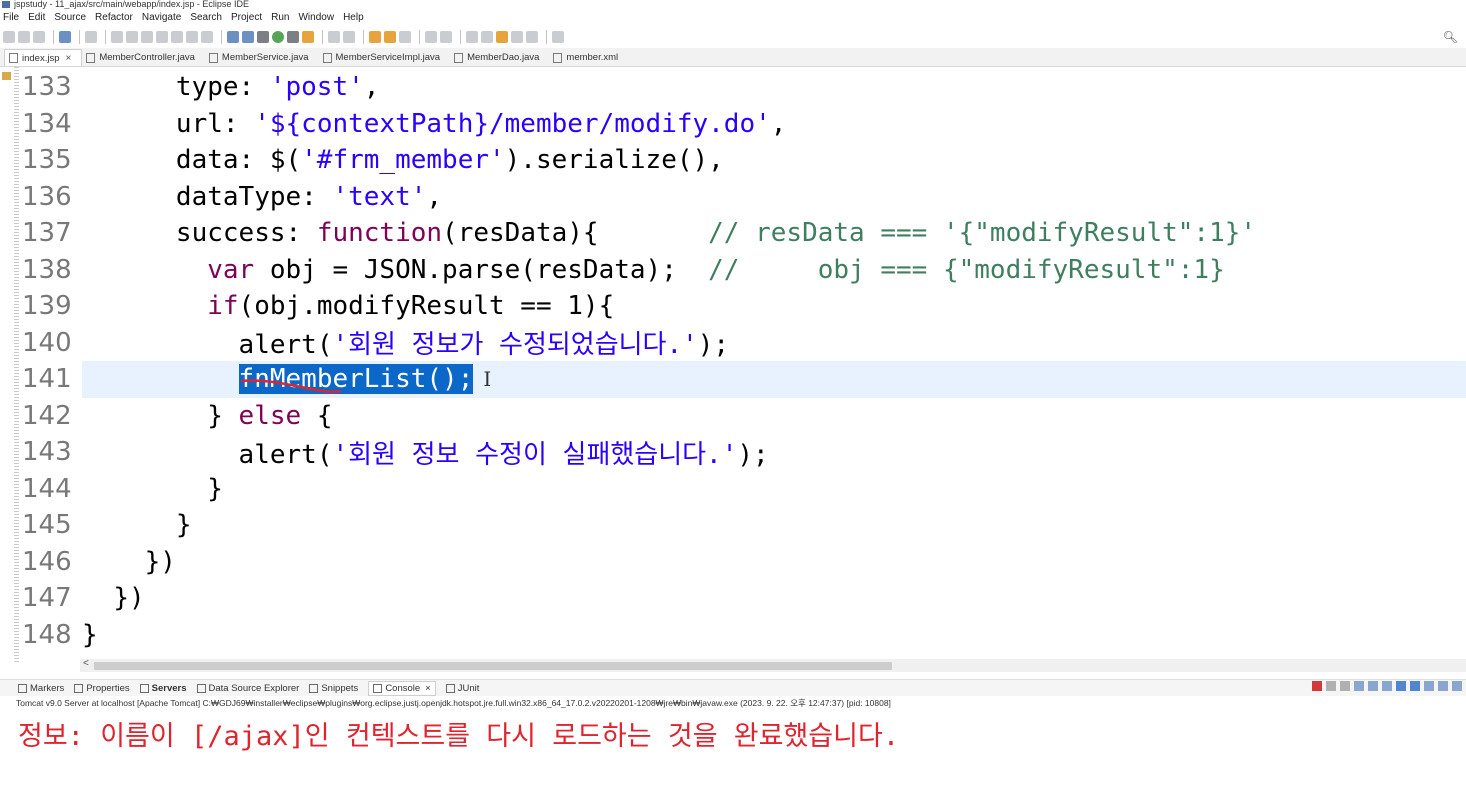  I want to click on prev-annotation-icon, so click(487, 36).